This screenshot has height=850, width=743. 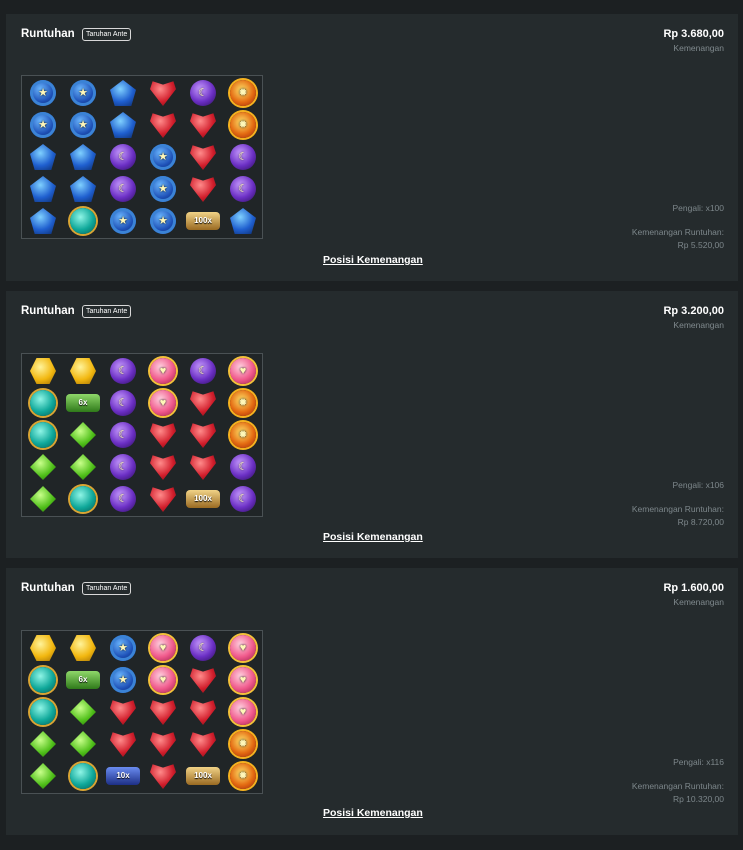 What do you see at coordinates (203, 776) in the screenshot?
I see `multiplier-symbol-icon: 100x` at bounding box center [203, 776].